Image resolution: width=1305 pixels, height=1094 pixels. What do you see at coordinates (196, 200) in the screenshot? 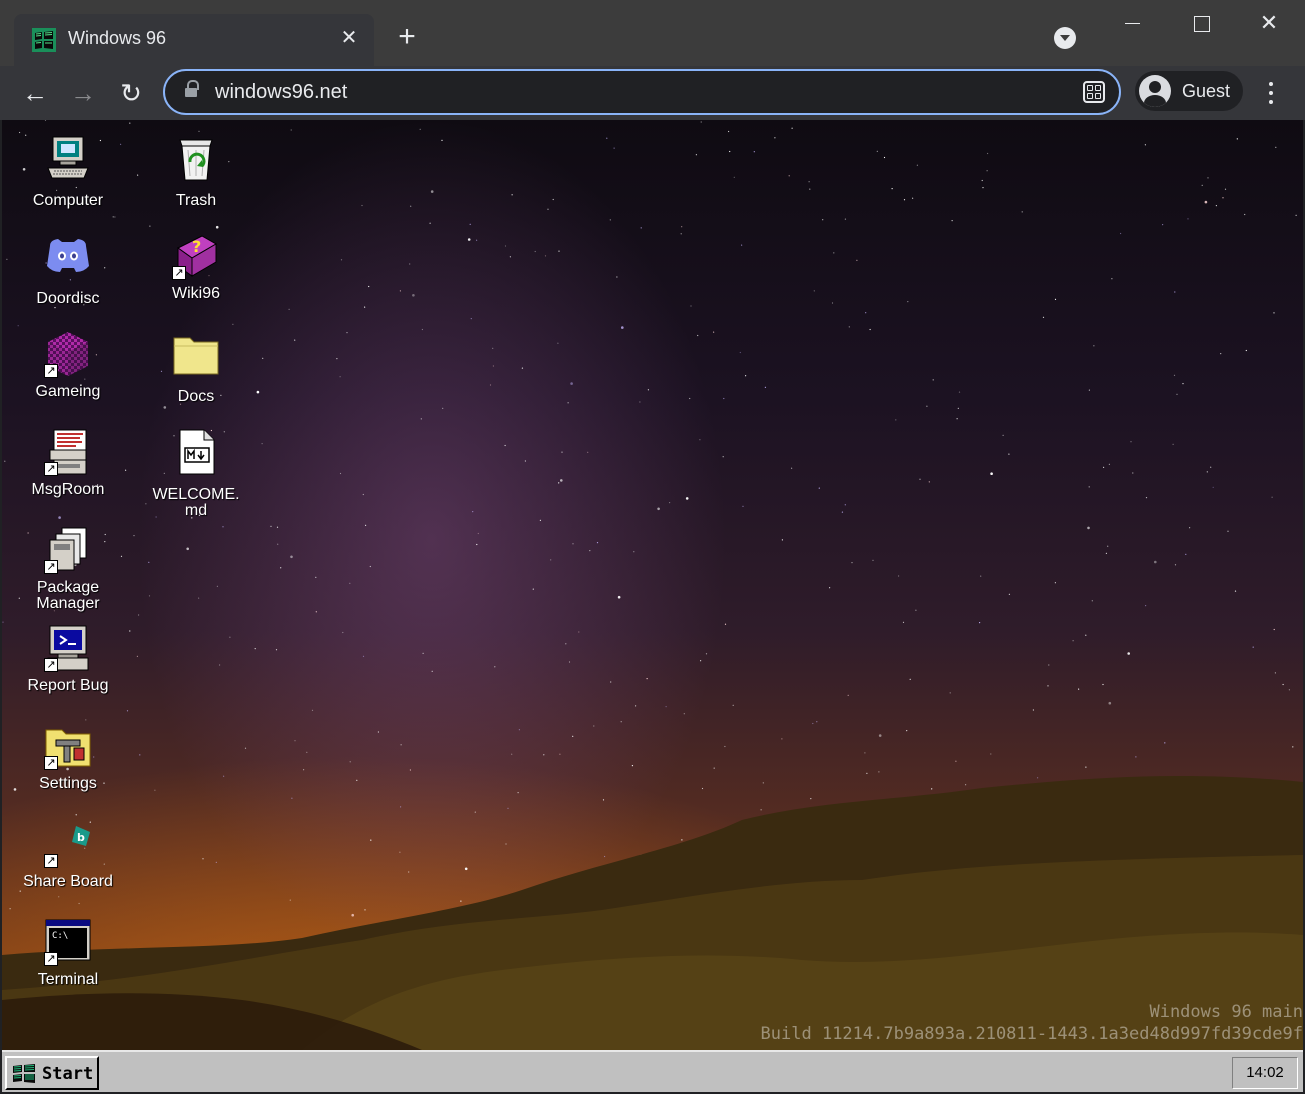
I see `icon-label: Trash` at bounding box center [196, 200].